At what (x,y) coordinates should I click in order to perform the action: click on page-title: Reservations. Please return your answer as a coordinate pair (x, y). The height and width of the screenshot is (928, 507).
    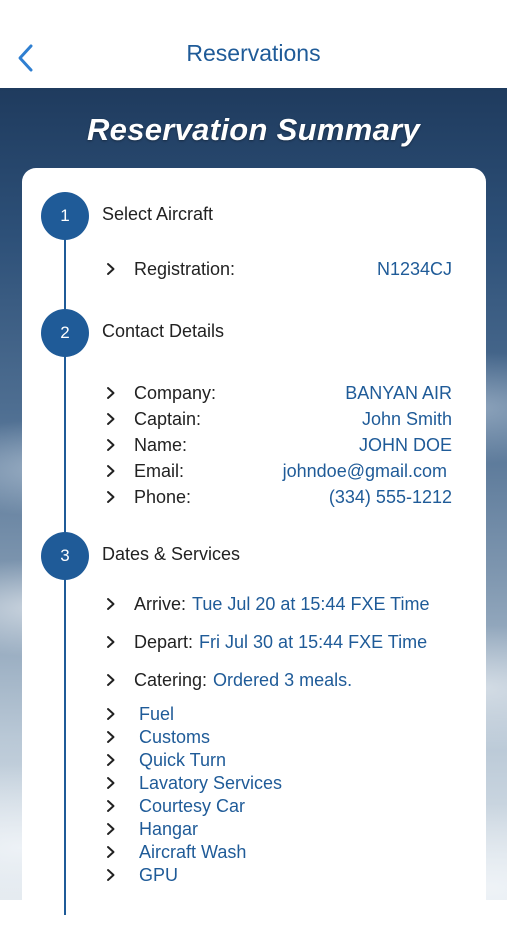
    Looking at the image, I should click on (253, 53).